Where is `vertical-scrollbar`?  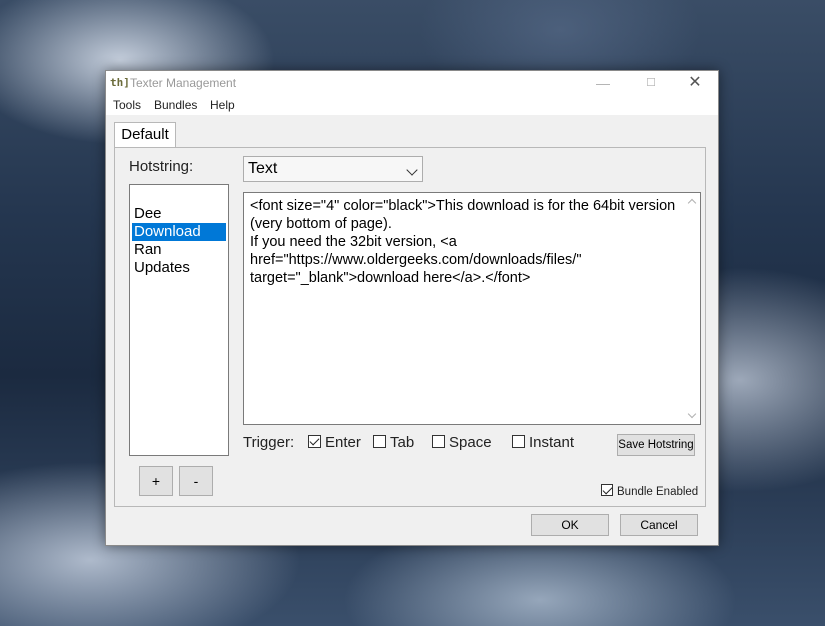
vertical-scrollbar is located at coordinates (692, 308).